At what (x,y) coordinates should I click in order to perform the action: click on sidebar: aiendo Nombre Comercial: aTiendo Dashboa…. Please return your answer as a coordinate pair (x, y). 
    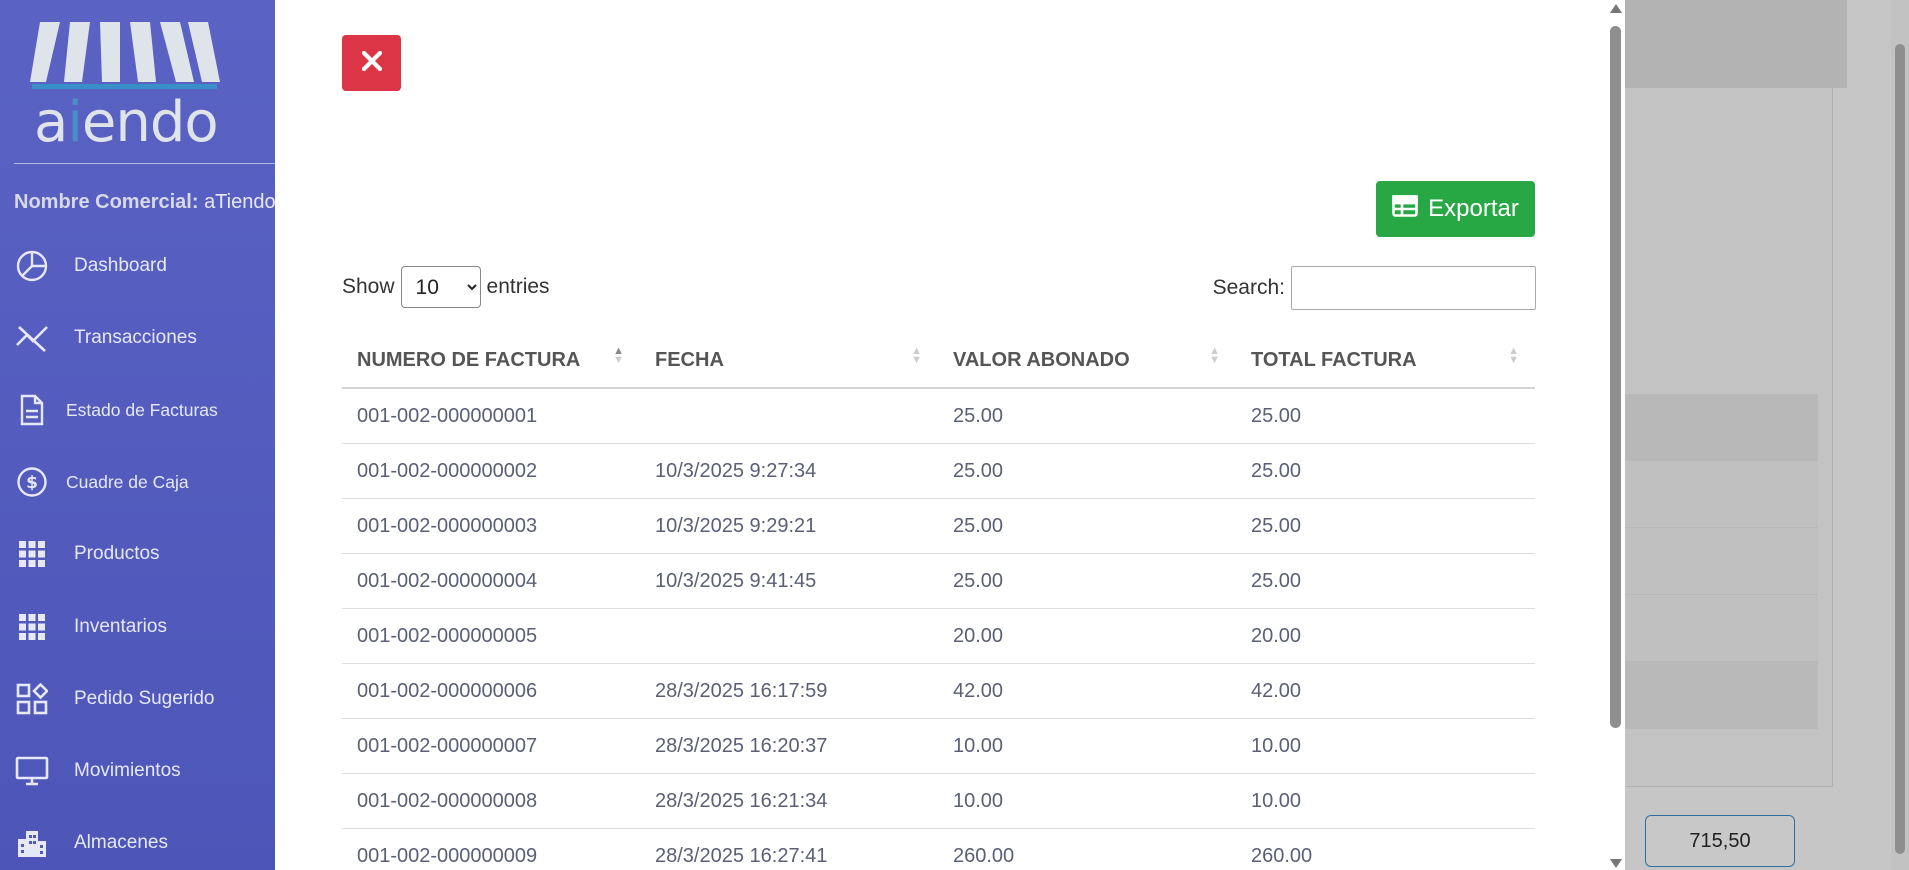
    Looking at the image, I should click on (137, 435).